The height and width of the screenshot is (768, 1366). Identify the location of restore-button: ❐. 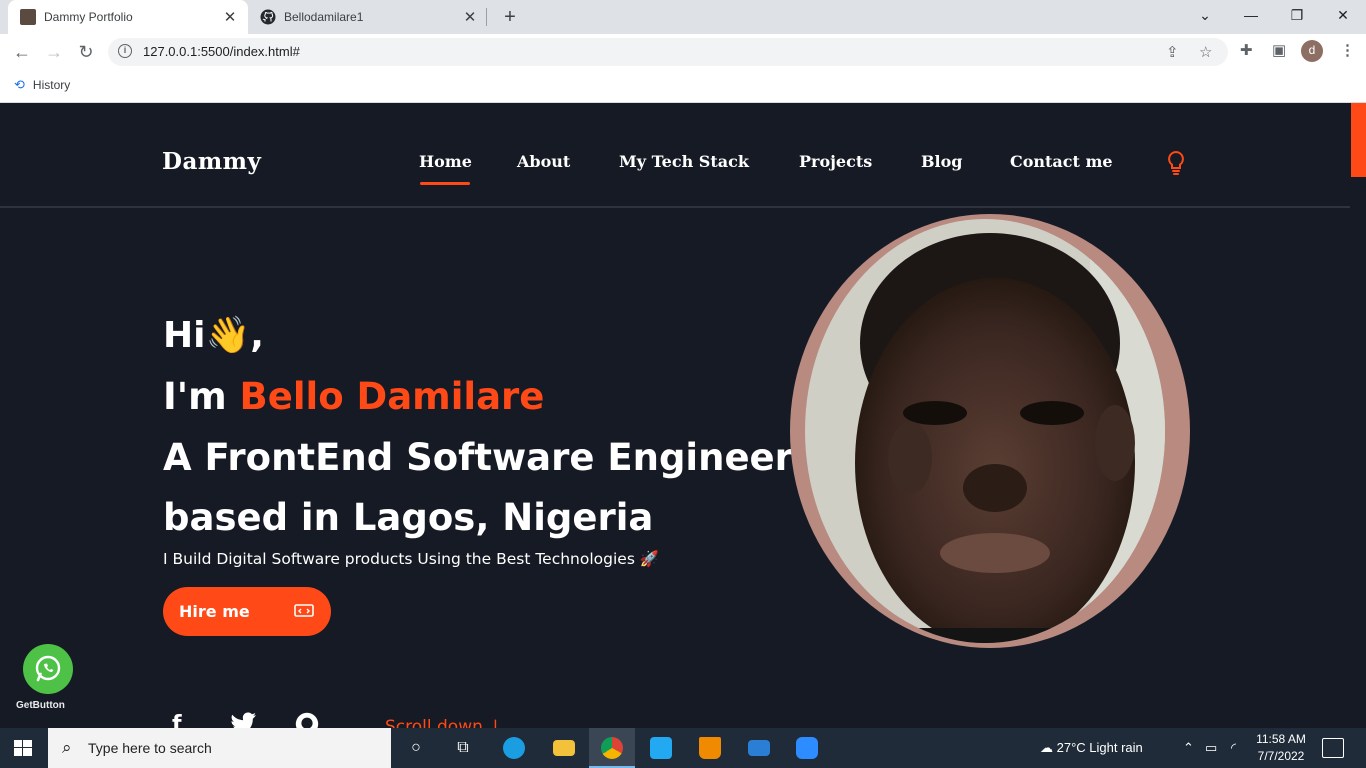
(1297, 15).